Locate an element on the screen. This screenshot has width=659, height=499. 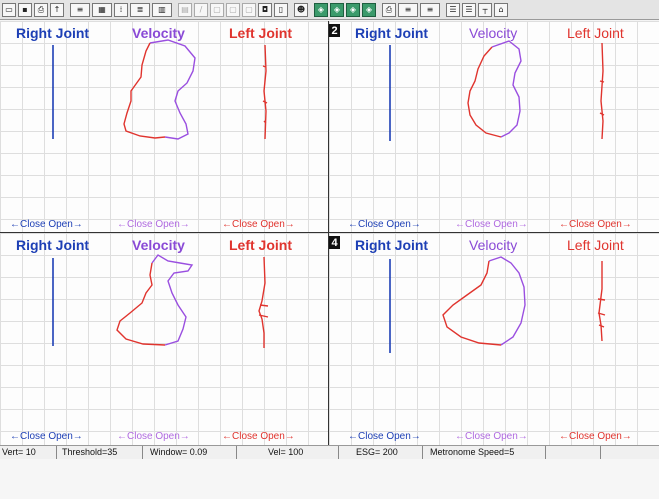
printer-icon: ⎙ is located at coordinates (389, 9).